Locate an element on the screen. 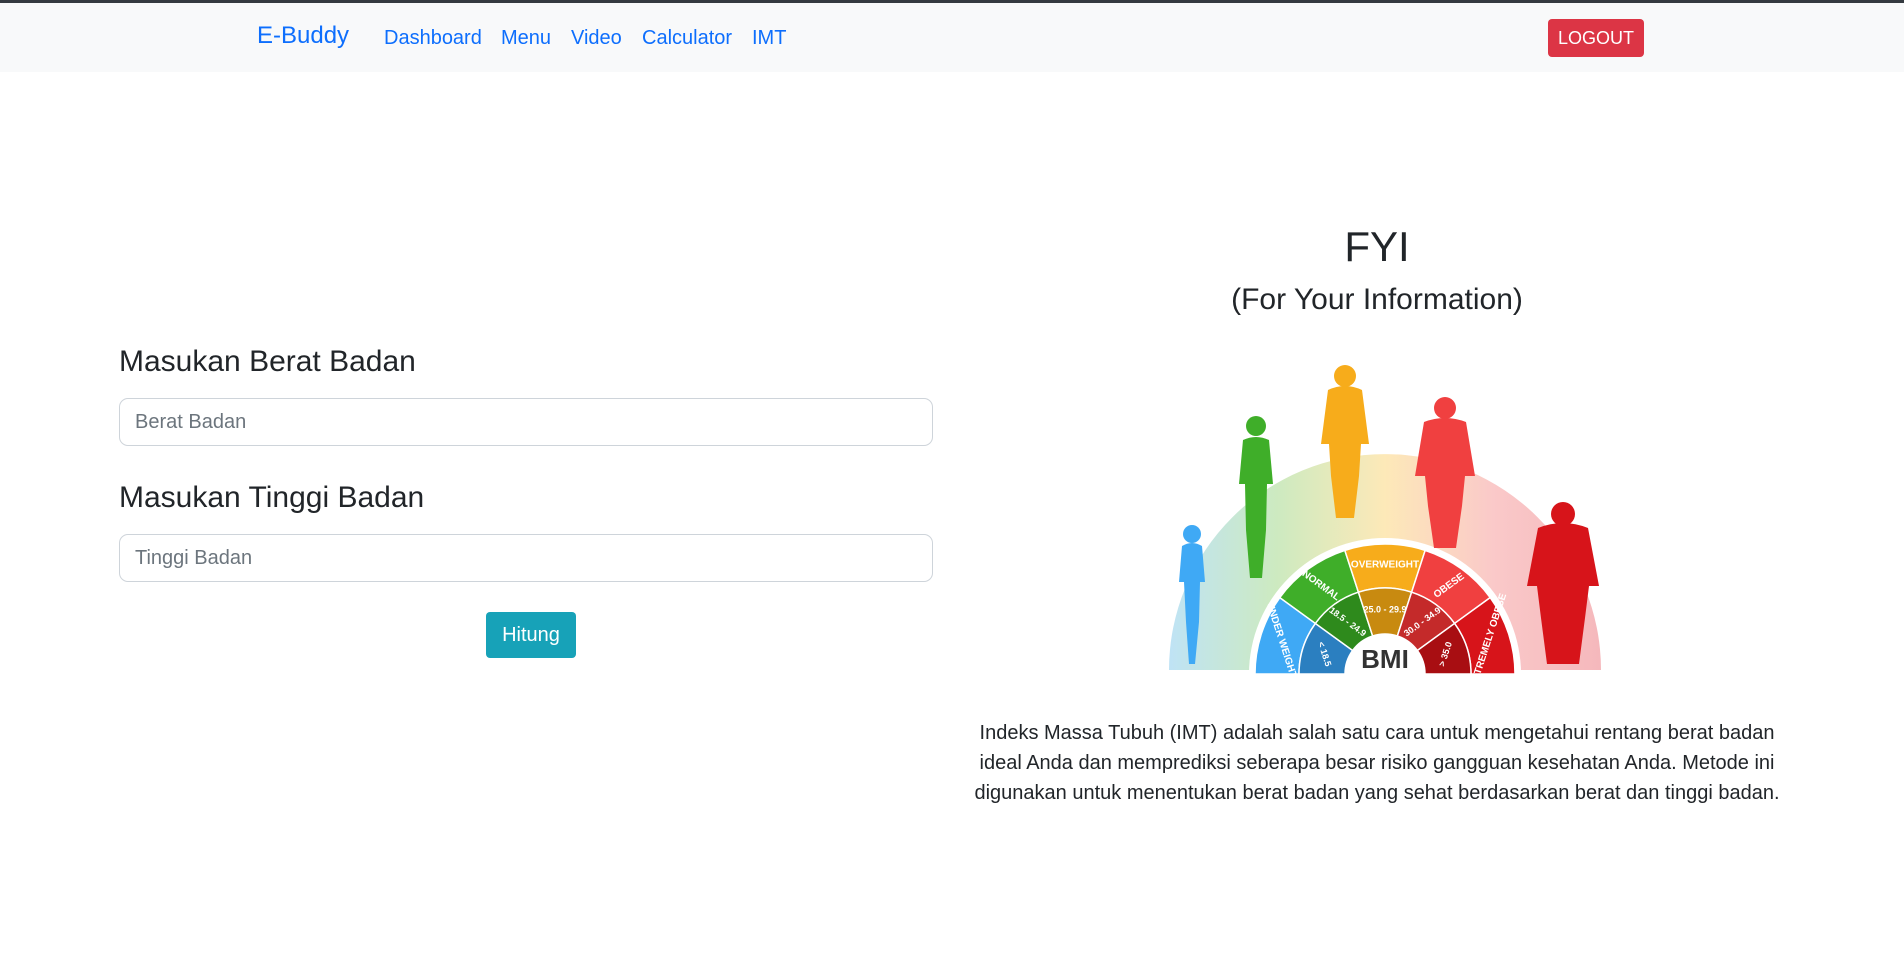  brand-link: E-Buddy is located at coordinates (303, 36).